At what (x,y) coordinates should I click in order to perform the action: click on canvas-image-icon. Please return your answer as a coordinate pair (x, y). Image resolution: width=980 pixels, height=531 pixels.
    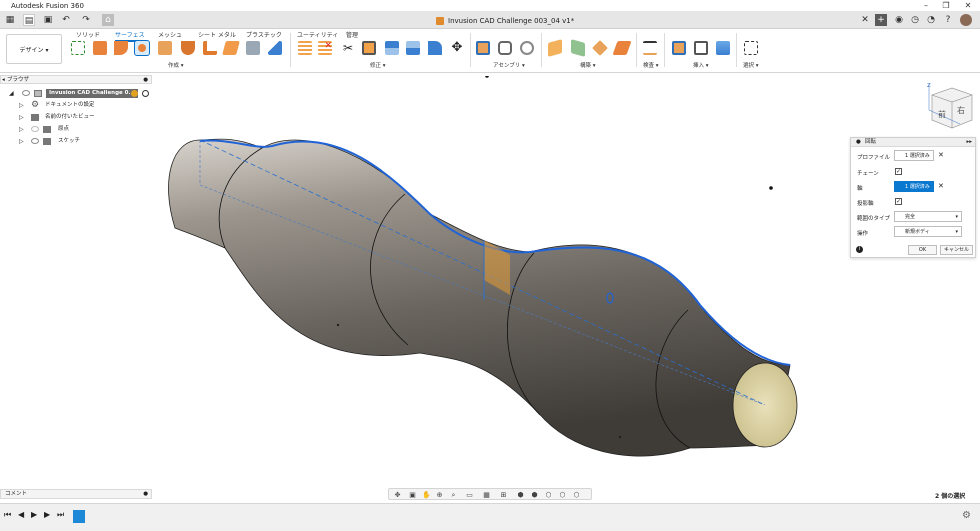
    Looking at the image, I should click on (723, 48).